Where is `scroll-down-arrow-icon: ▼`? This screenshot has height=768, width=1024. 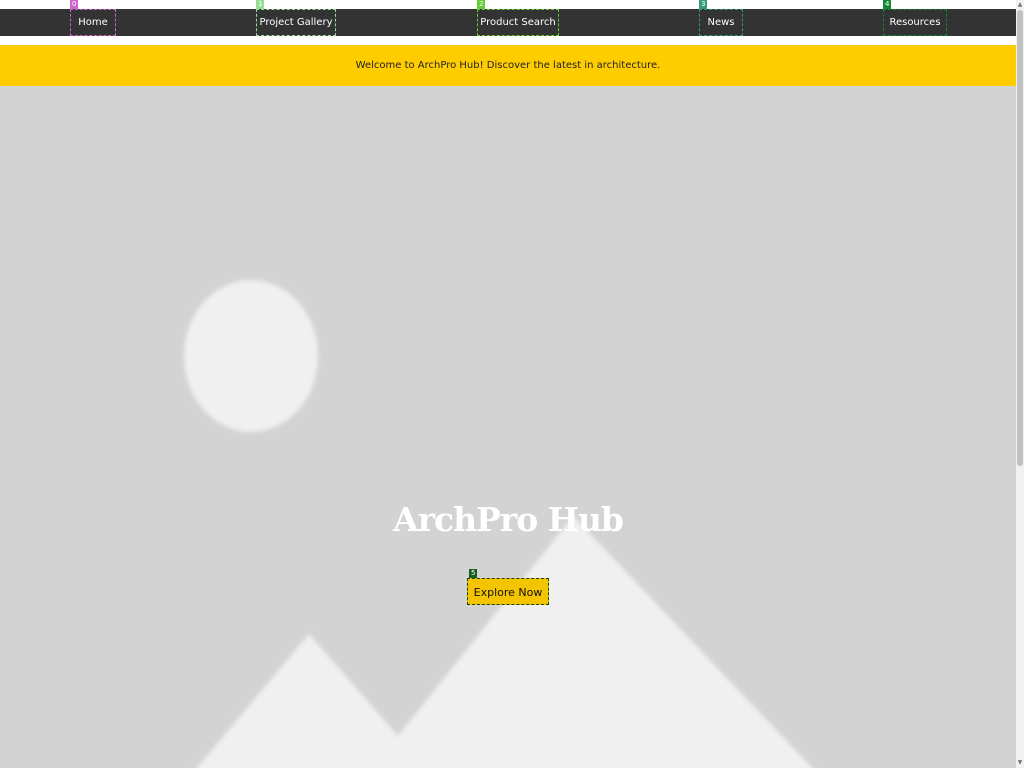 scroll-down-arrow-icon: ▼ is located at coordinates (1020, 763).